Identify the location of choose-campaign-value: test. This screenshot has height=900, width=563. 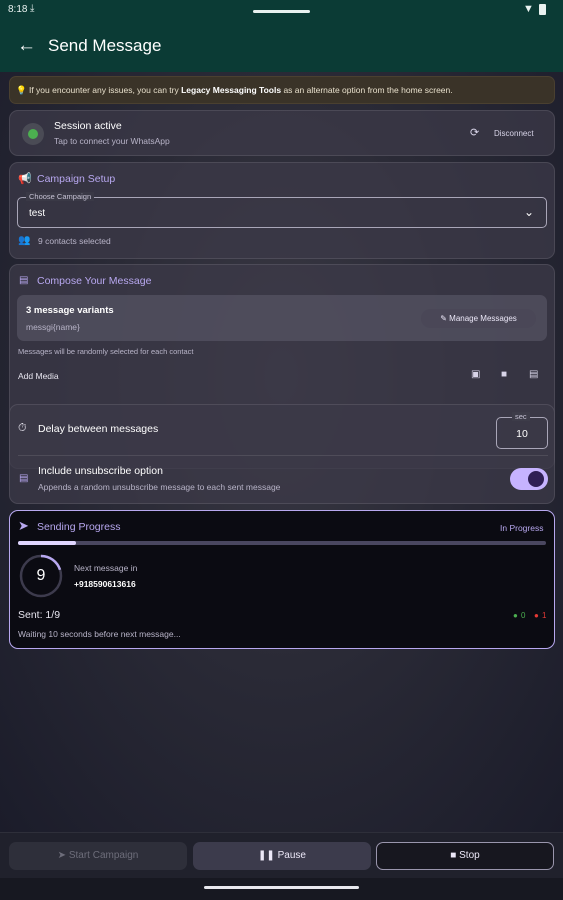
(37, 213).